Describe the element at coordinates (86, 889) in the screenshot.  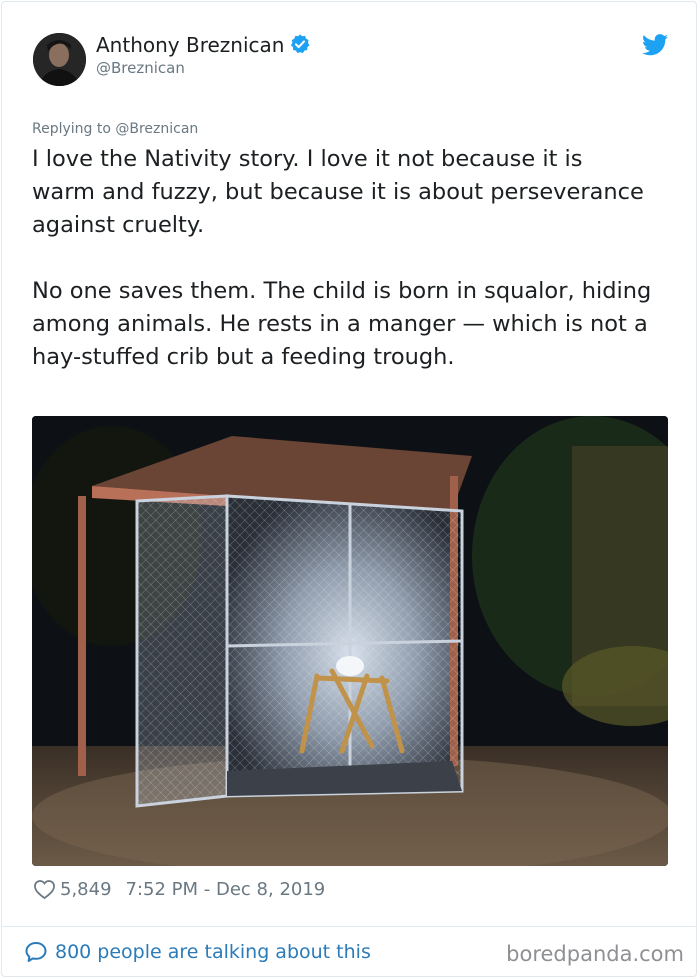
I see `like-count: 5,849` at that location.